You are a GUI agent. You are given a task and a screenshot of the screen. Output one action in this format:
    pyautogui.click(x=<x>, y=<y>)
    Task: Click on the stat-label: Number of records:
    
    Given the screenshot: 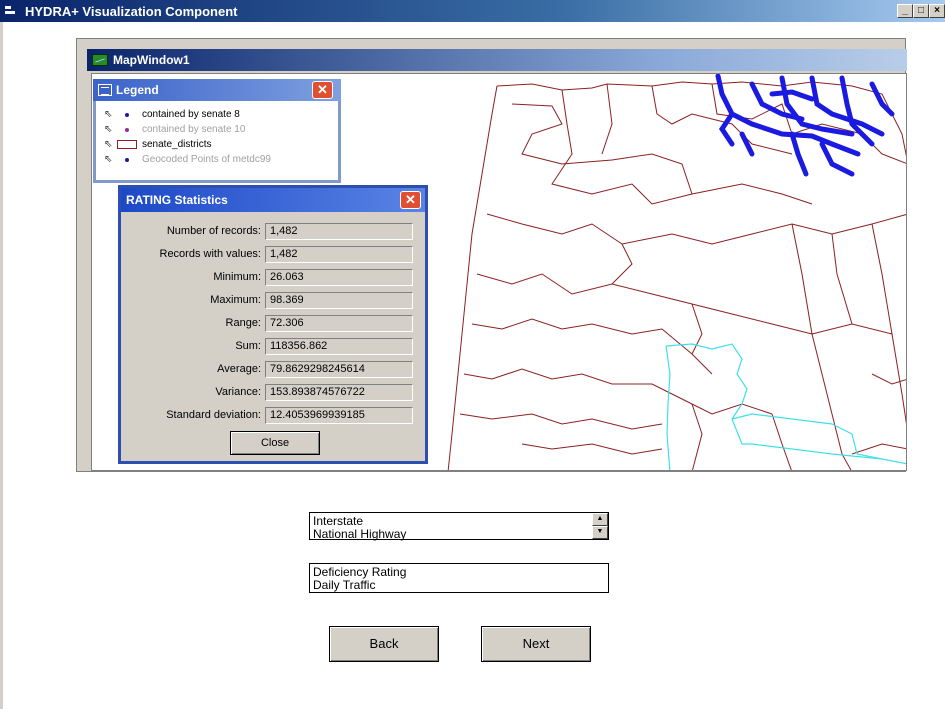 What is the action you would take?
    pyautogui.click(x=213, y=231)
    